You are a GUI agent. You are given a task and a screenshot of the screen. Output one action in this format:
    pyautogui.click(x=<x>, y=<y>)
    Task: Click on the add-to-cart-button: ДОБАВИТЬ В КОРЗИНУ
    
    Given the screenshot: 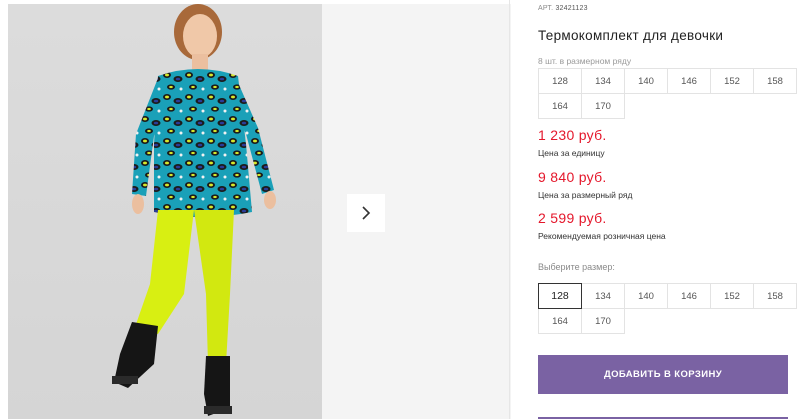 What is the action you would take?
    pyautogui.click(x=663, y=374)
    